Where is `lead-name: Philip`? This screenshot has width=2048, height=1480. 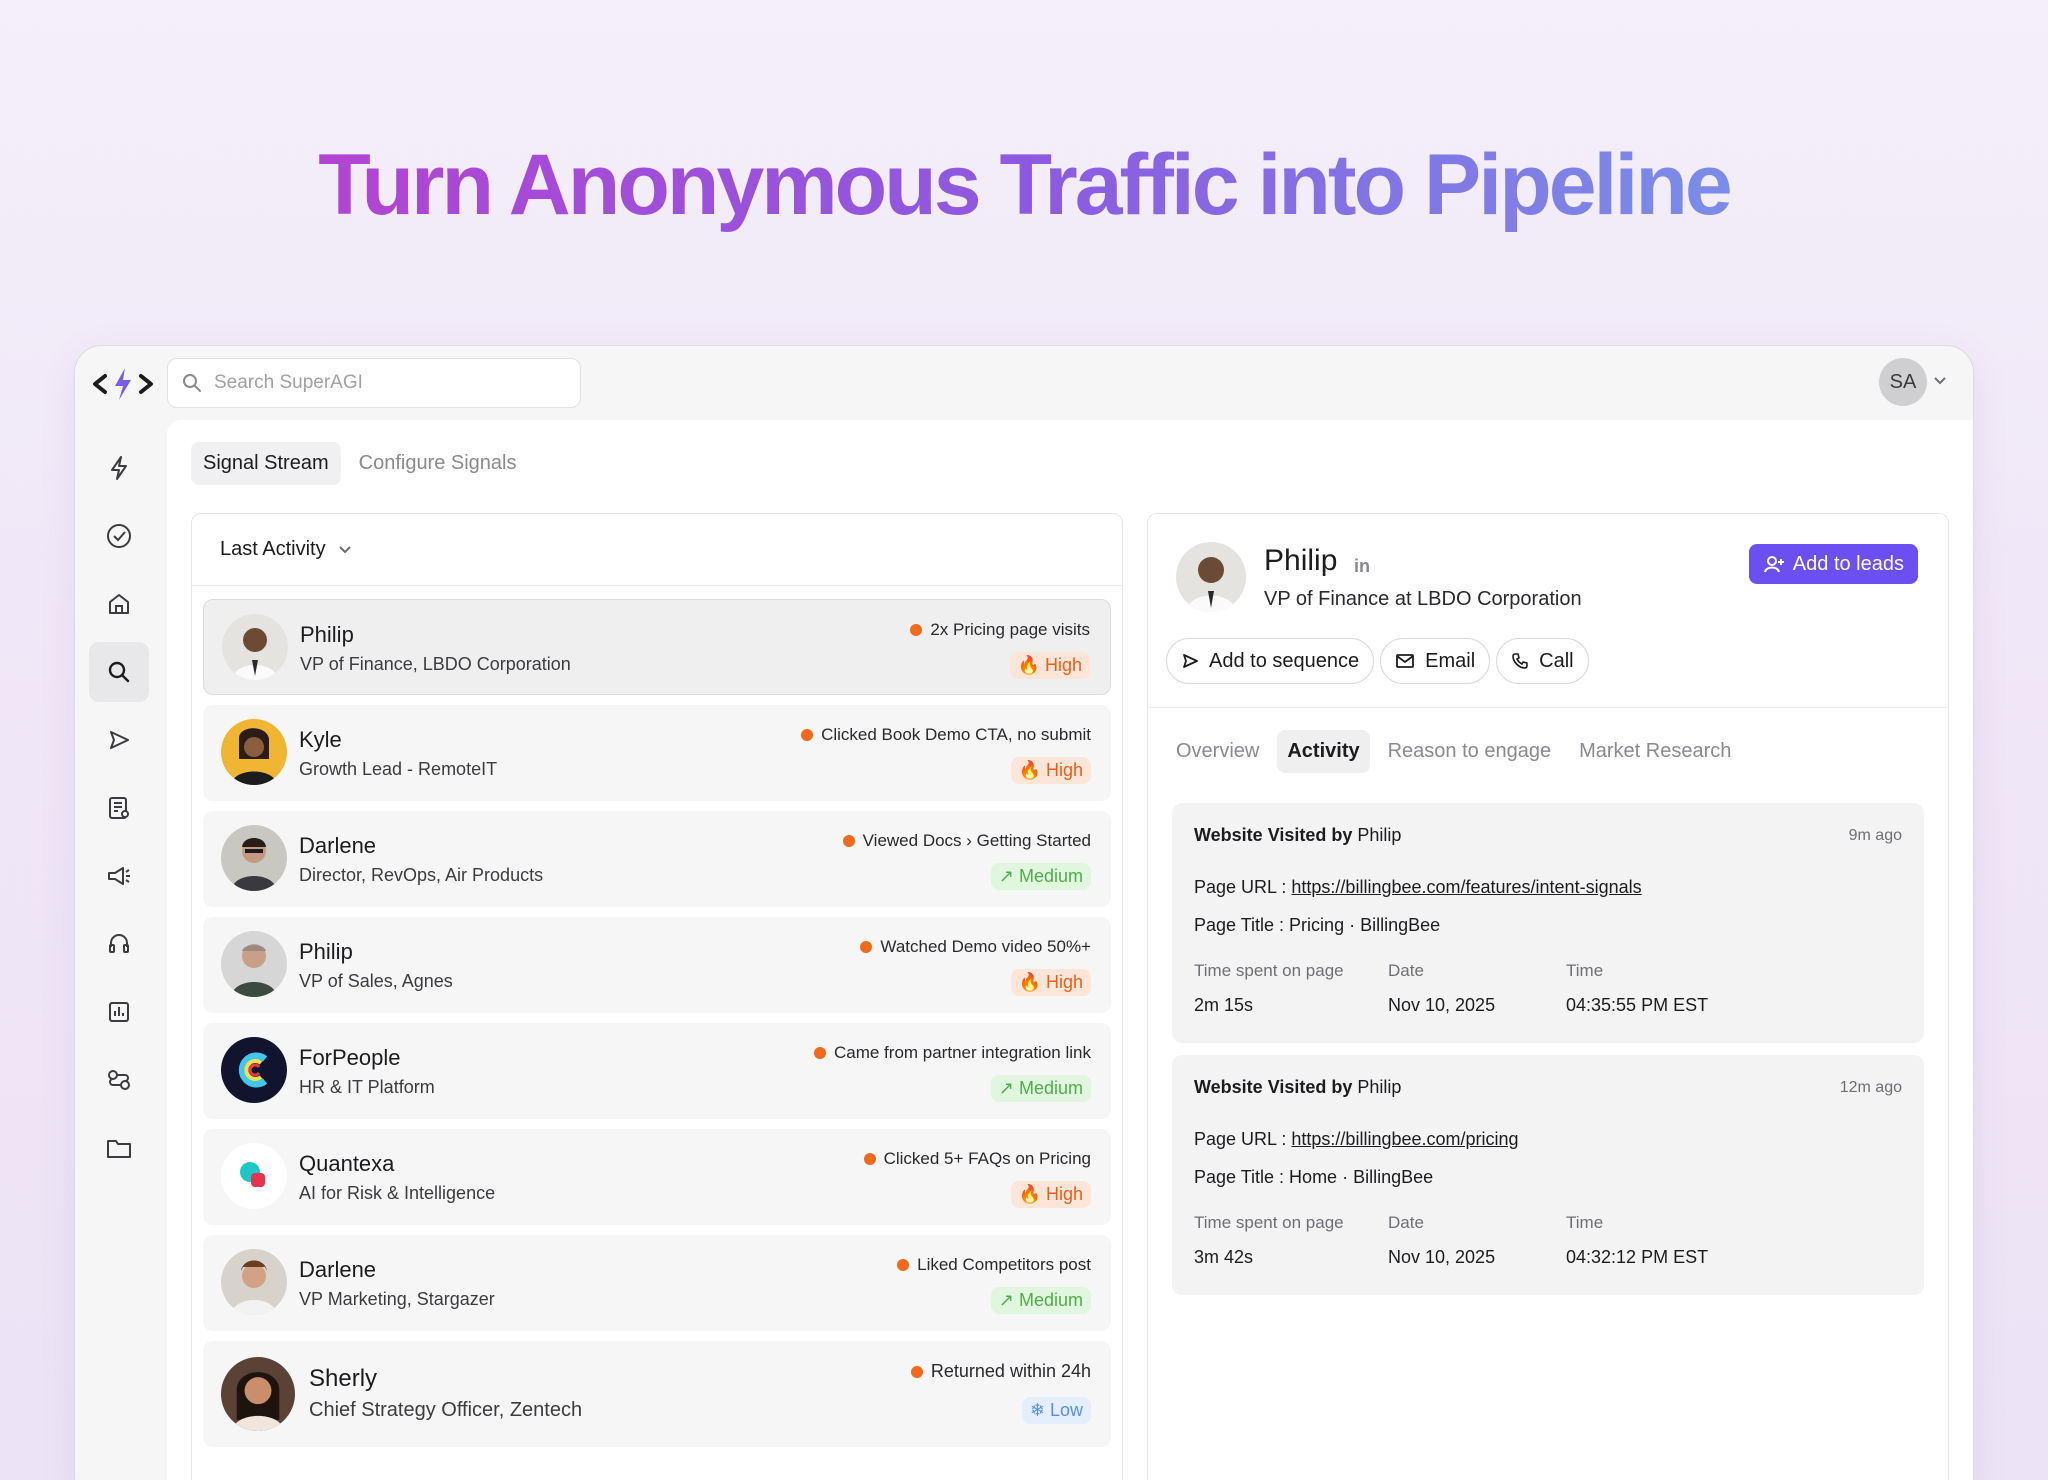
lead-name: Philip is located at coordinates (327, 634).